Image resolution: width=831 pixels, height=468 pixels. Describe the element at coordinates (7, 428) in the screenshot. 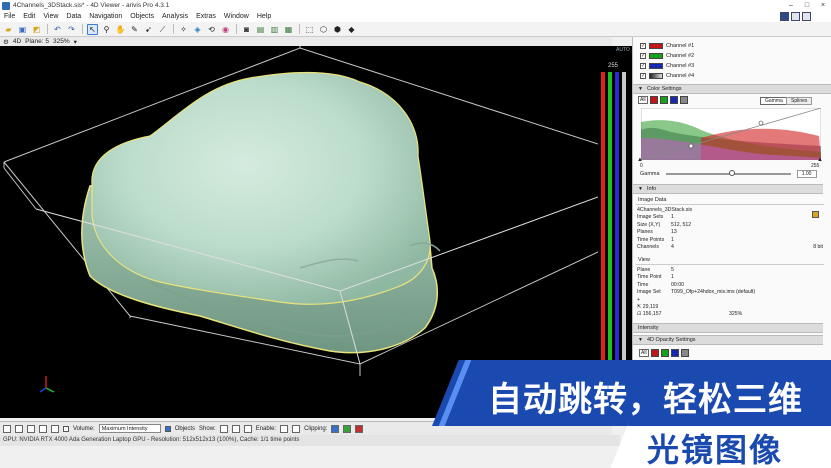

I see `view-2d-icon` at that location.